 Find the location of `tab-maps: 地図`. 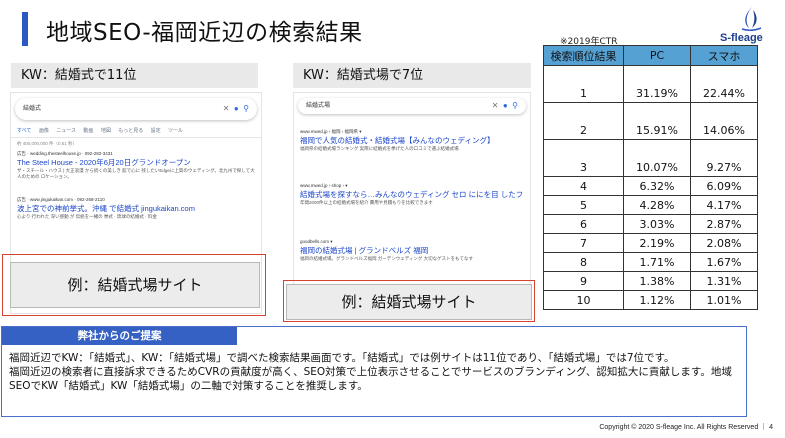

tab-maps: 地図 is located at coordinates (105, 131).